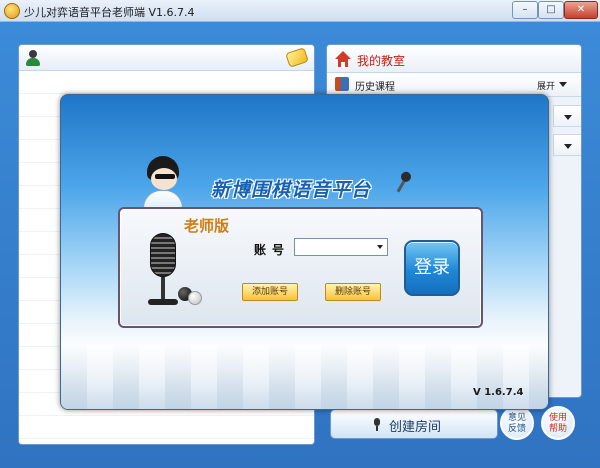 The width and height of the screenshot is (600, 468). I want to click on help-label-line2: 帮助, so click(557, 429).